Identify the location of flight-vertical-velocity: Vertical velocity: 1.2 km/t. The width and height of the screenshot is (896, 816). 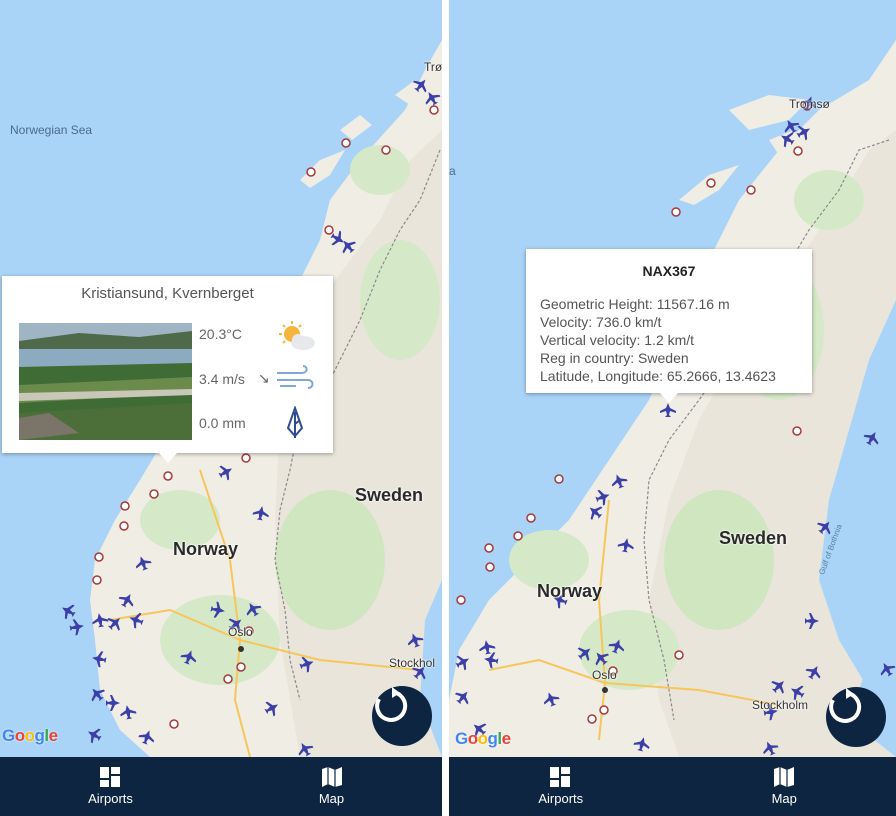
(617, 340).